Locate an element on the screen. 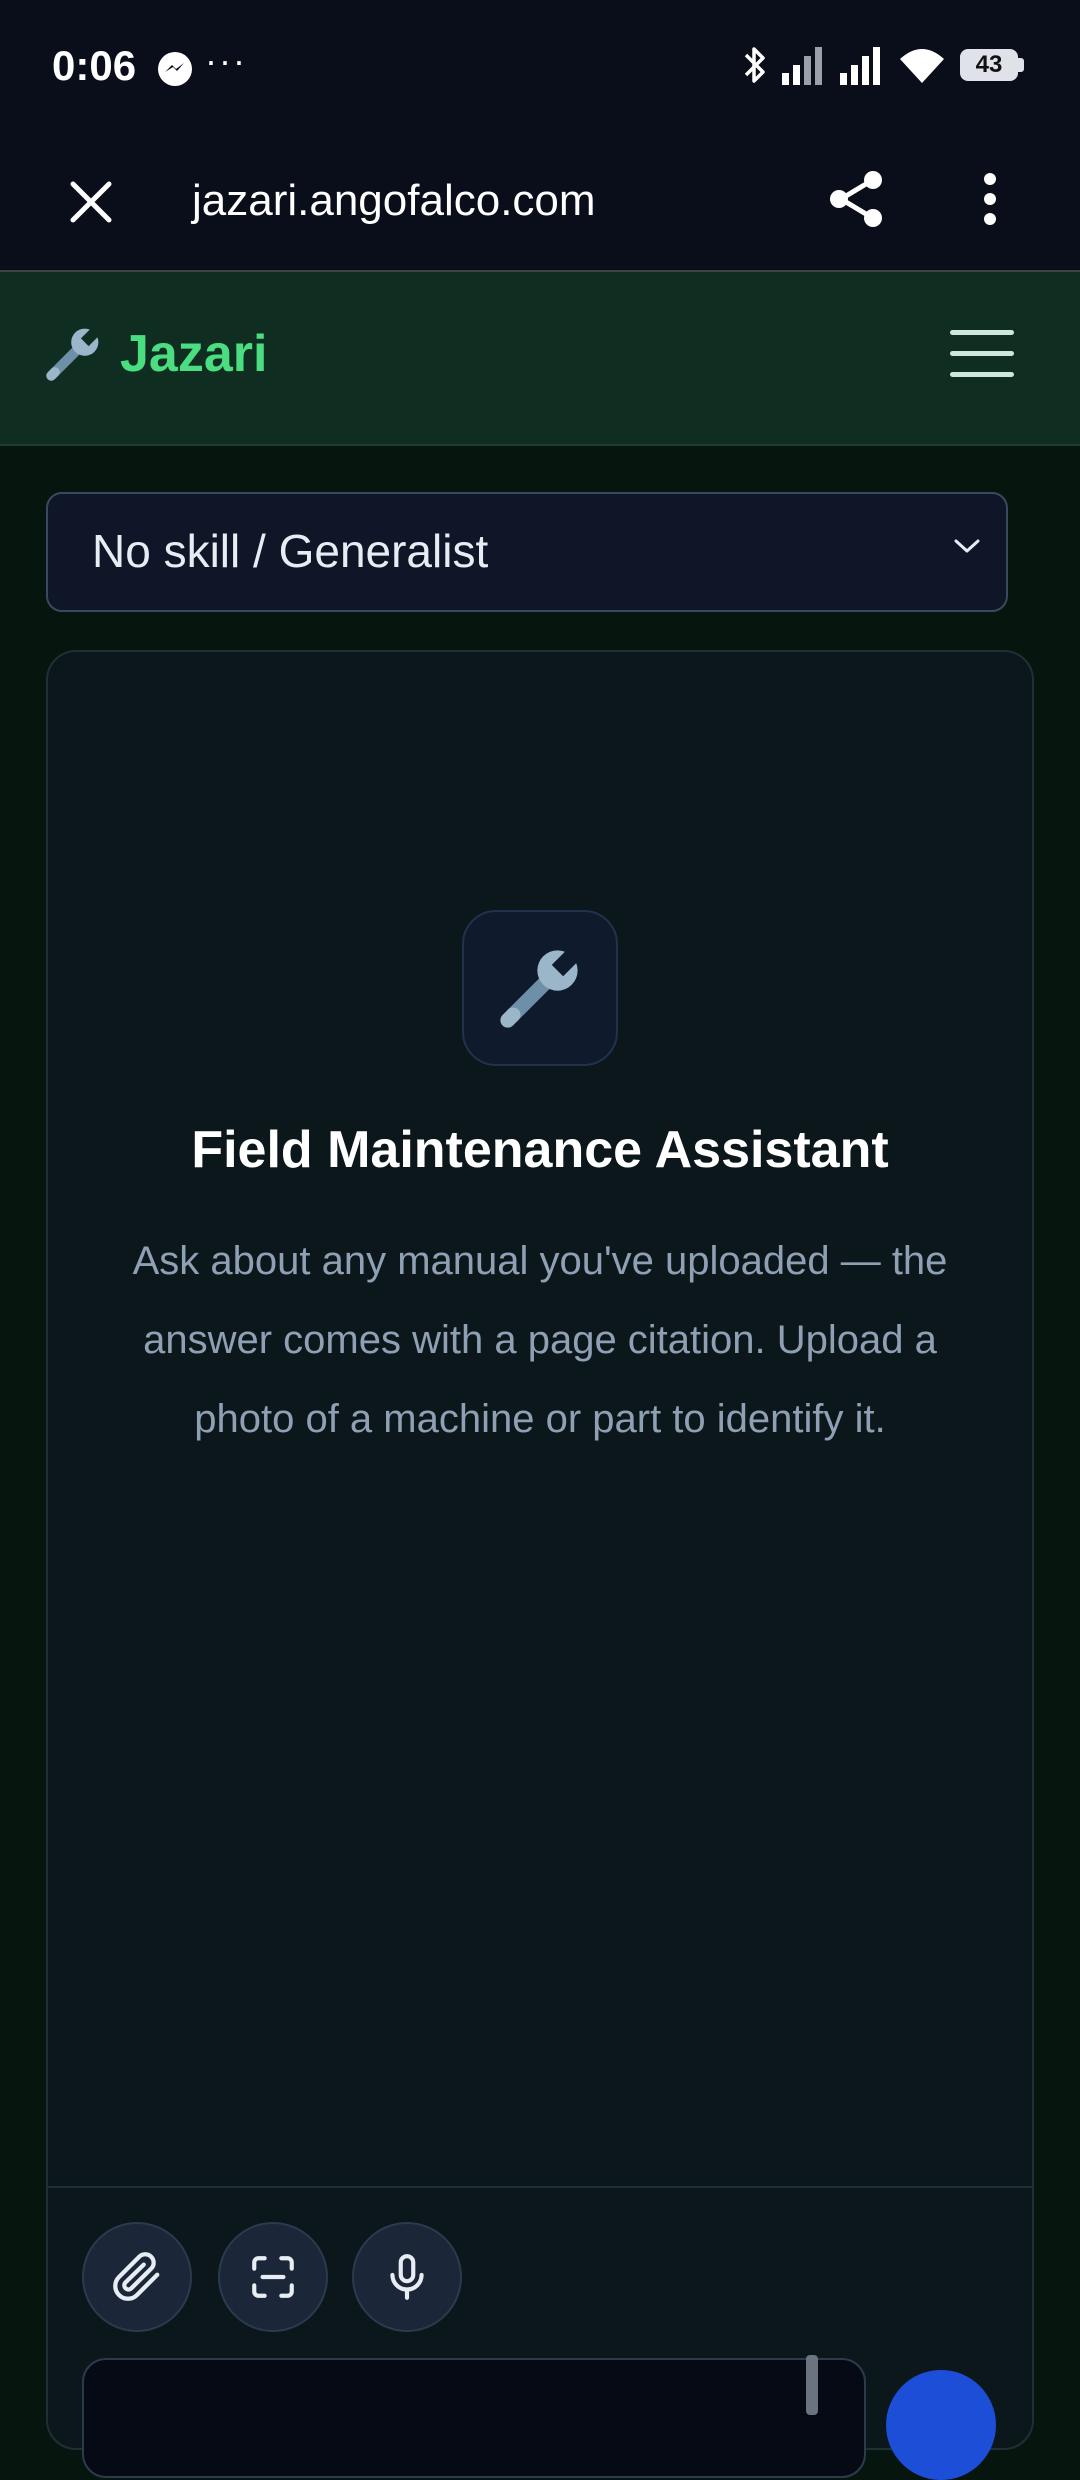  wifi-icon is located at coordinates (922, 66).